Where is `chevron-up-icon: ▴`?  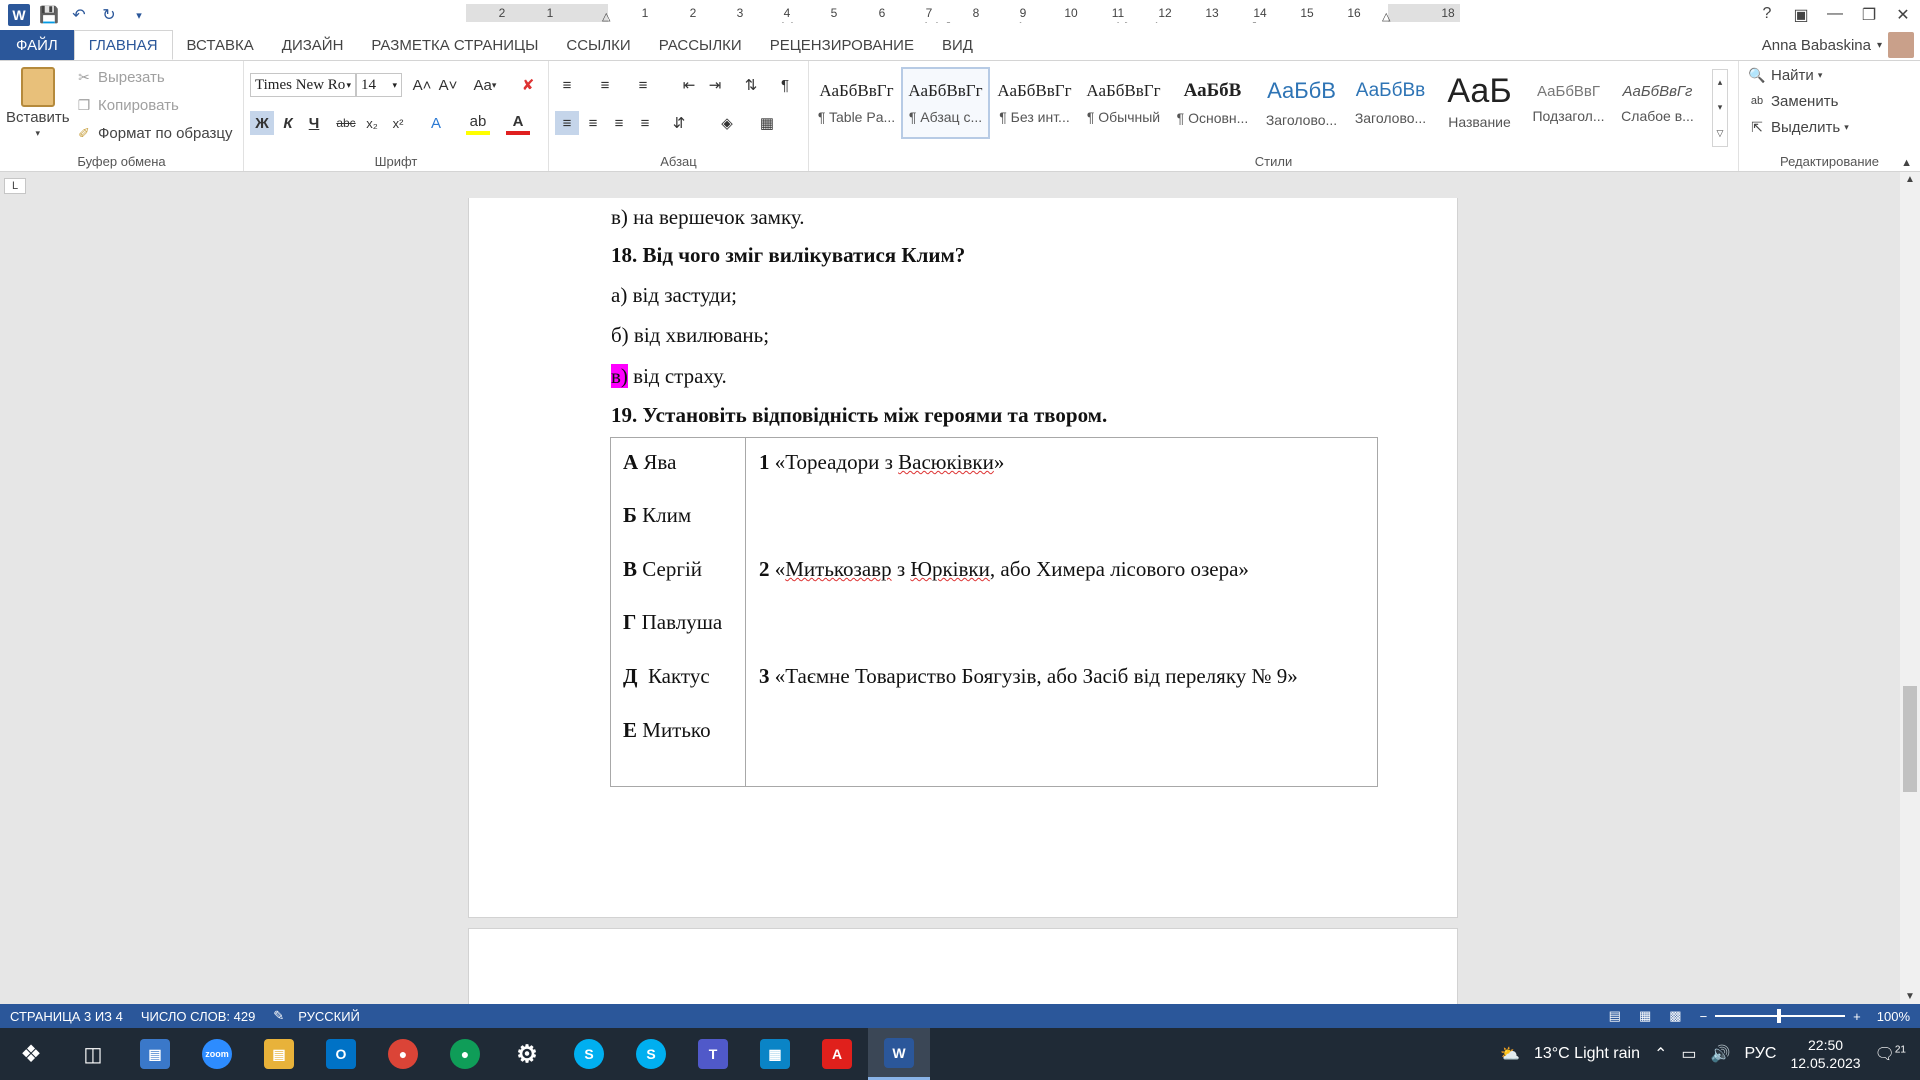 chevron-up-icon: ▴ is located at coordinates (1720, 82).